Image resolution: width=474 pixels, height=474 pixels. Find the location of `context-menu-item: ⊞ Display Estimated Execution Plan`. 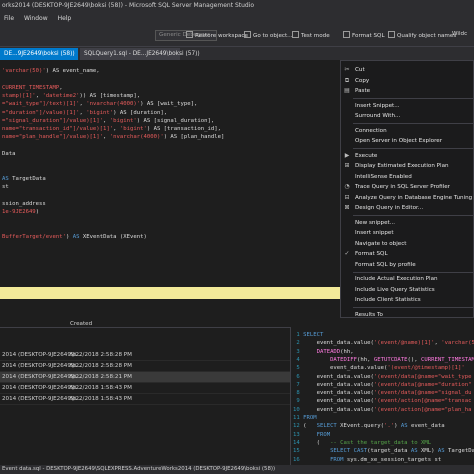

context-menu-item: ⊞ Display Estimated Execution Plan is located at coordinates (407, 166).